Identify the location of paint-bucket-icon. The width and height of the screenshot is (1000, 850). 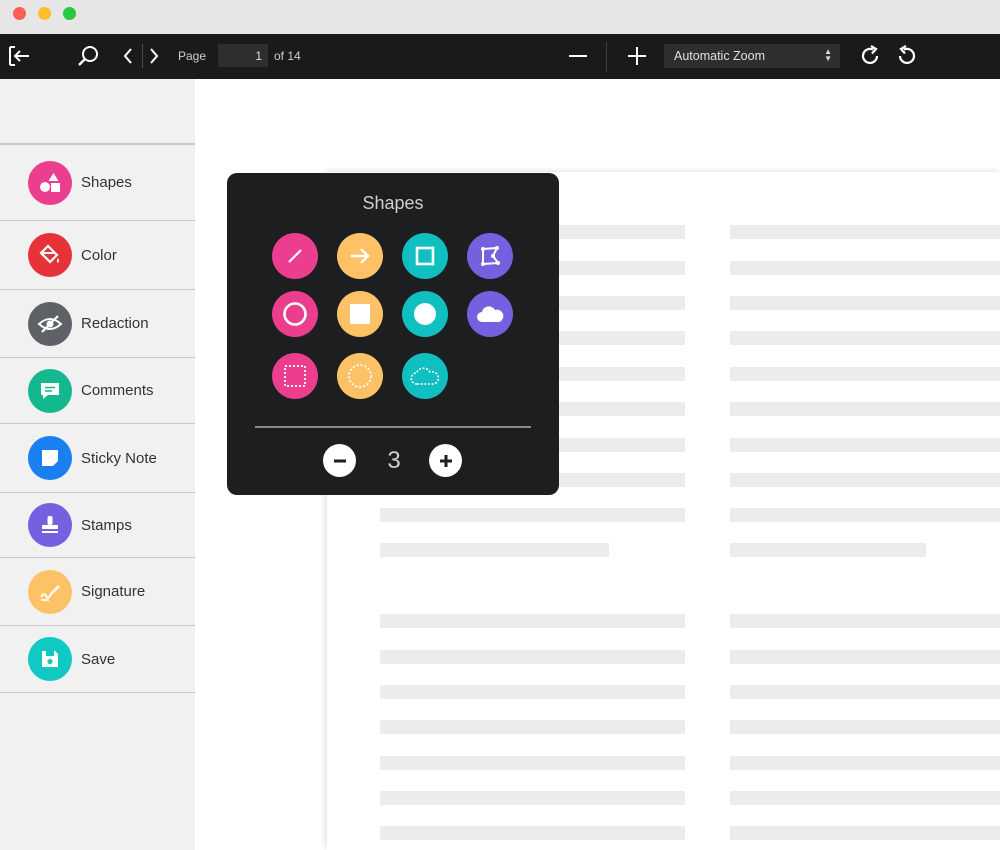
(50, 255).